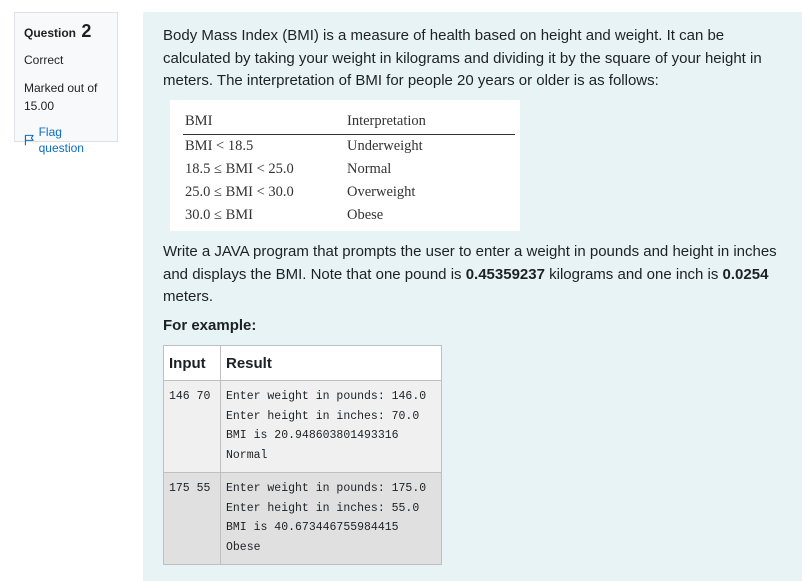  Describe the element at coordinates (239, 192) in the screenshot. I see `bmi-range: 25.0 ≤ BMI < 30.0` at that location.